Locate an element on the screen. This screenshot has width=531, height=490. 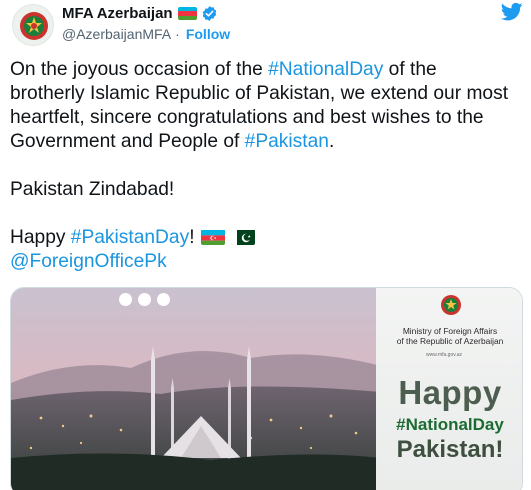
avatar is located at coordinates (33, 25).